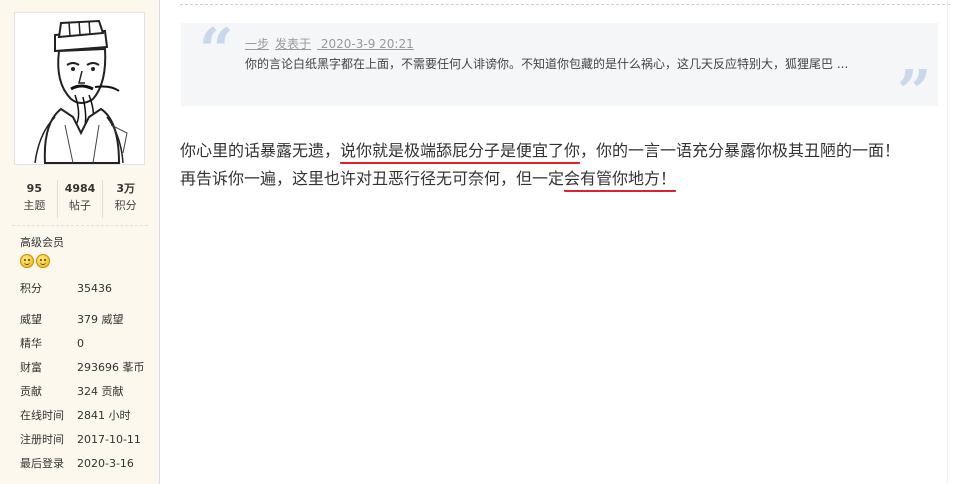 The height and width of the screenshot is (484, 965). What do you see at coordinates (94, 288) in the screenshot?
I see `info-value: 35436` at bounding box center [94, 288].